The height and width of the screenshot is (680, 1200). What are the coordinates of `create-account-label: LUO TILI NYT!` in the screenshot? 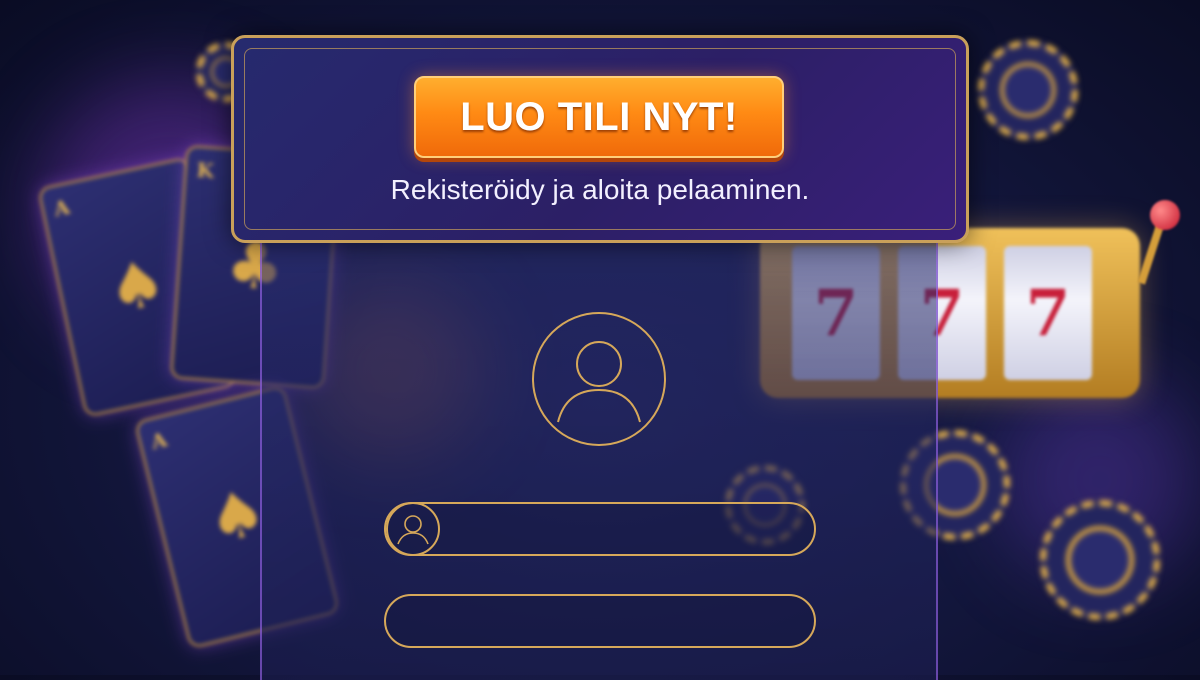 It's located at (599, 116).